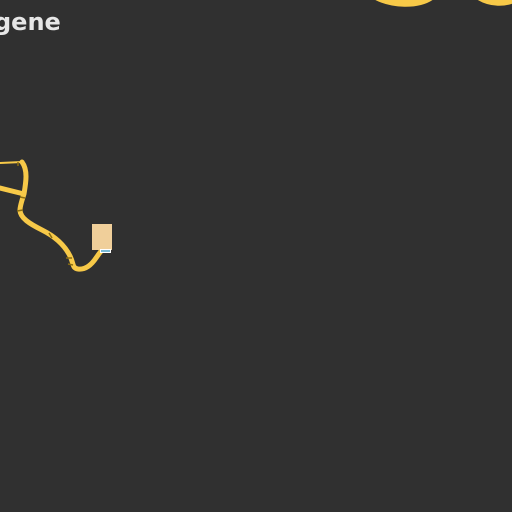 The width and height of the screenshot is (512, 512). I want to click on road-segment-top-right, so click(404, 3).